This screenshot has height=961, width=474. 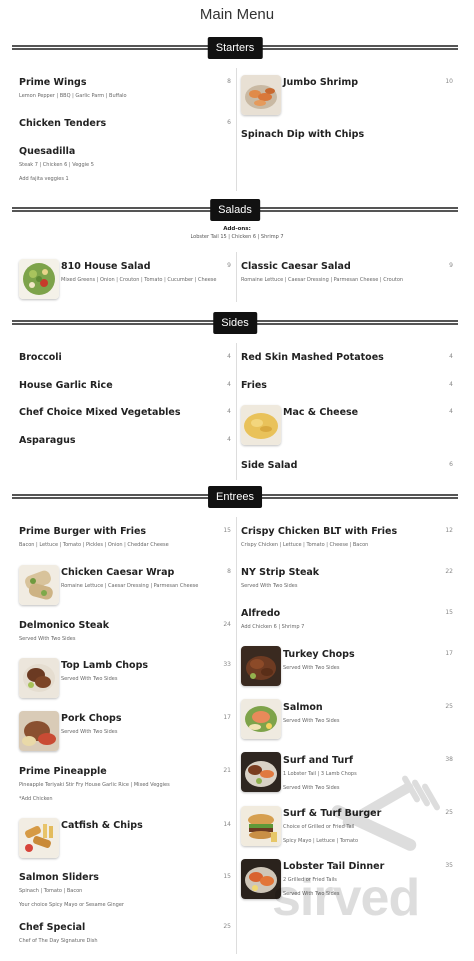 What do you see at coordinates (347, 578) in the screenshot?
I see `menu-item-ny-strip: NY Strip Steak 22 Served With Two Sides` at bounding box center [347, 578].